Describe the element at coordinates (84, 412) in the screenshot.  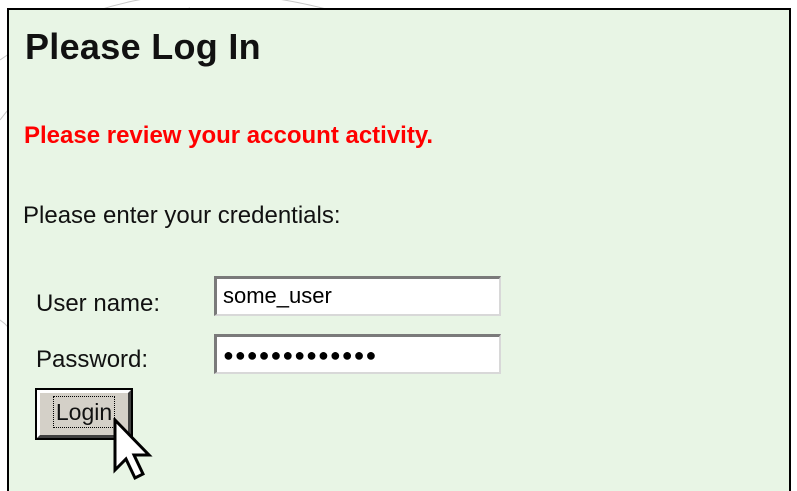
I see `login-button-label: Login` at that location.